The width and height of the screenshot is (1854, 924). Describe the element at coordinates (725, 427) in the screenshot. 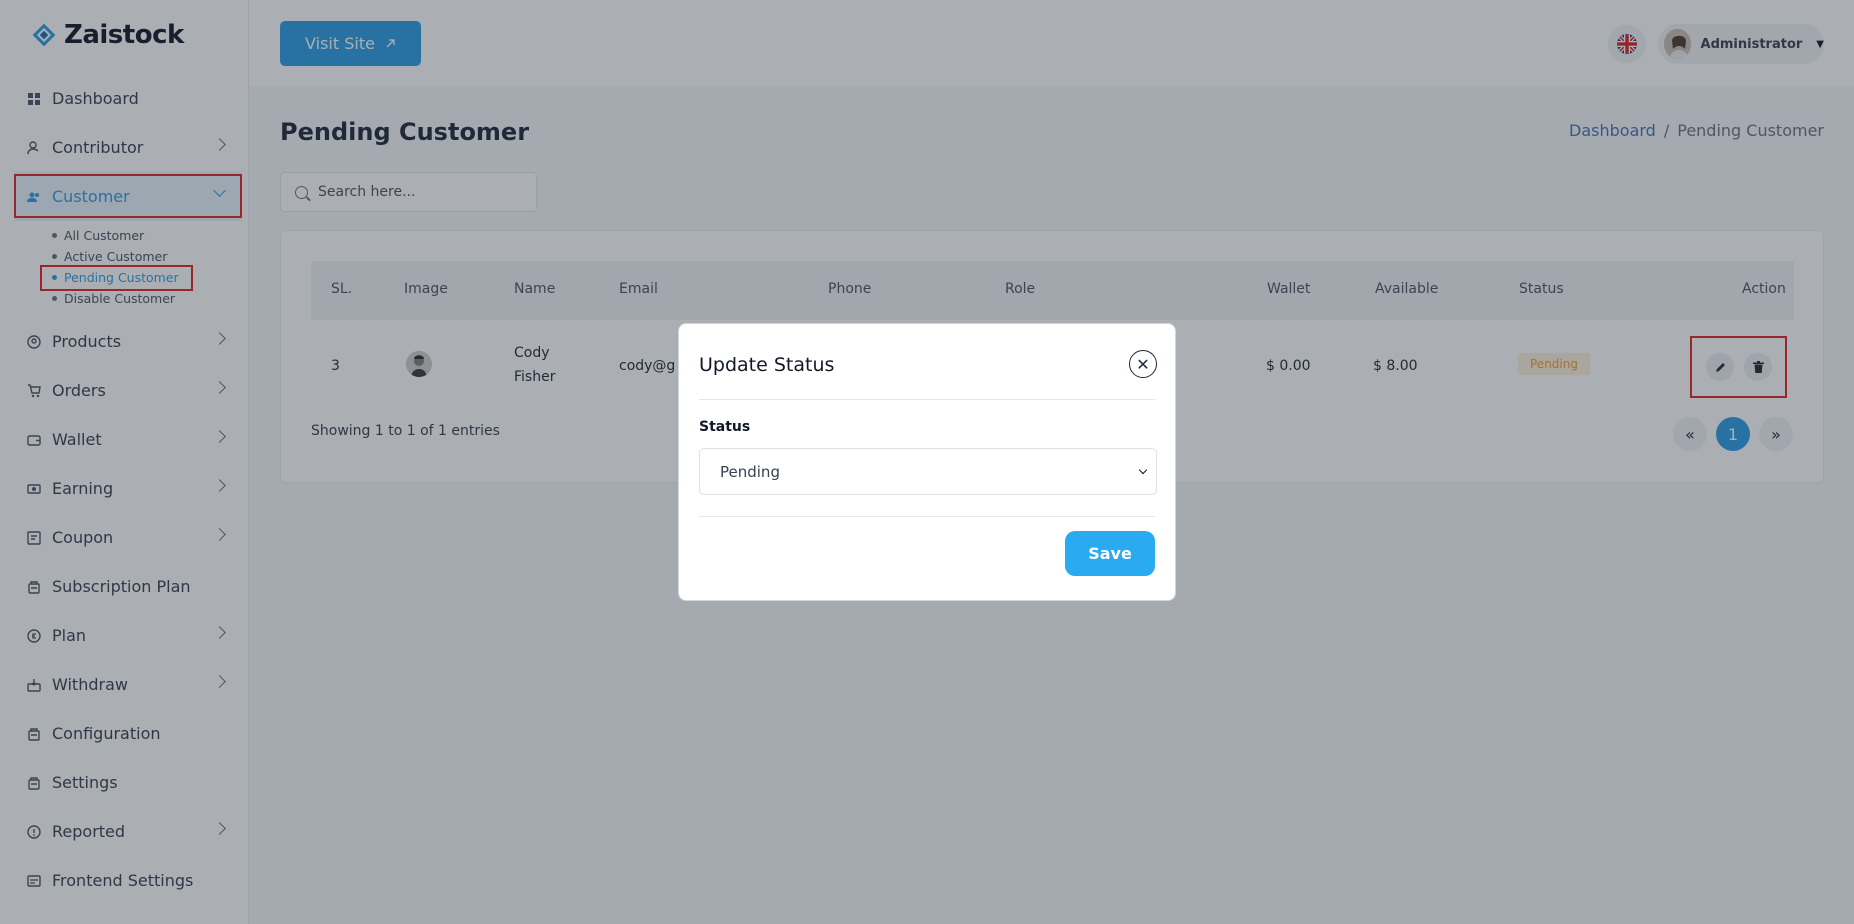

I see `status-field-label: Status` at that location.